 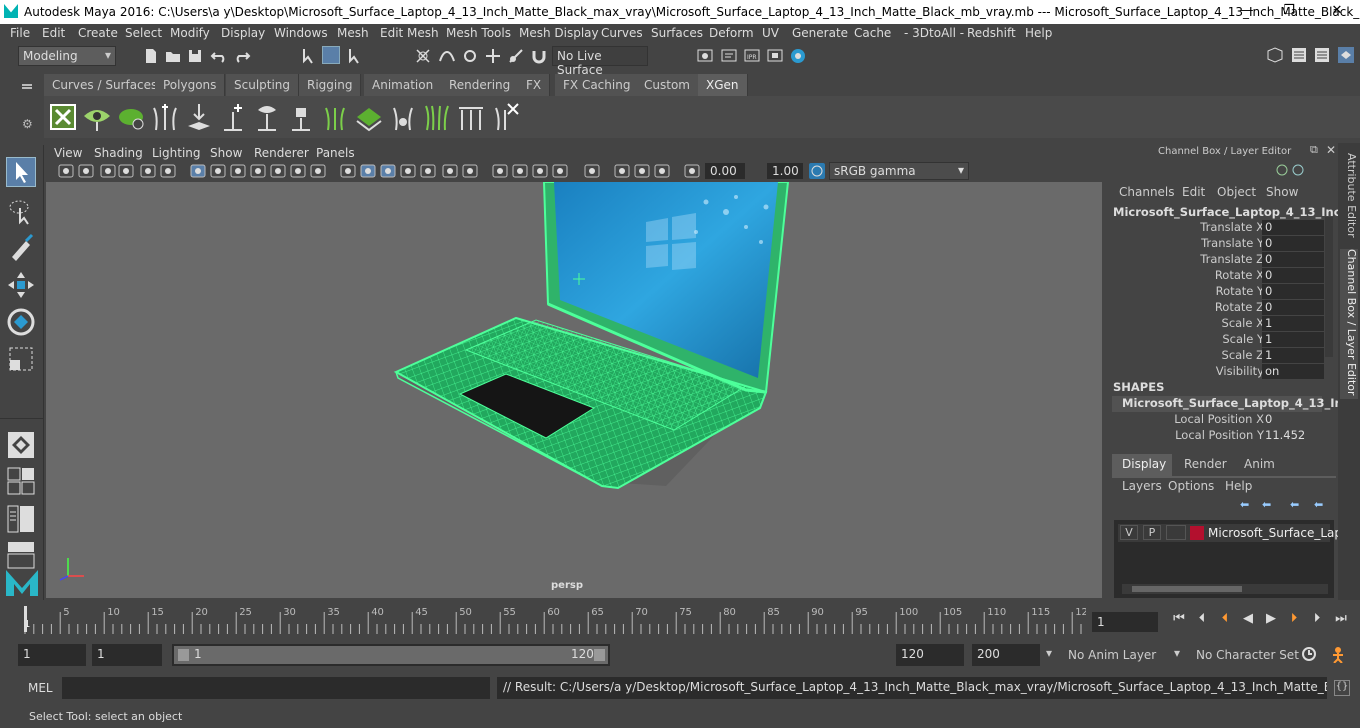 I want to click on exposure-icon, so click(x=662, y=171).